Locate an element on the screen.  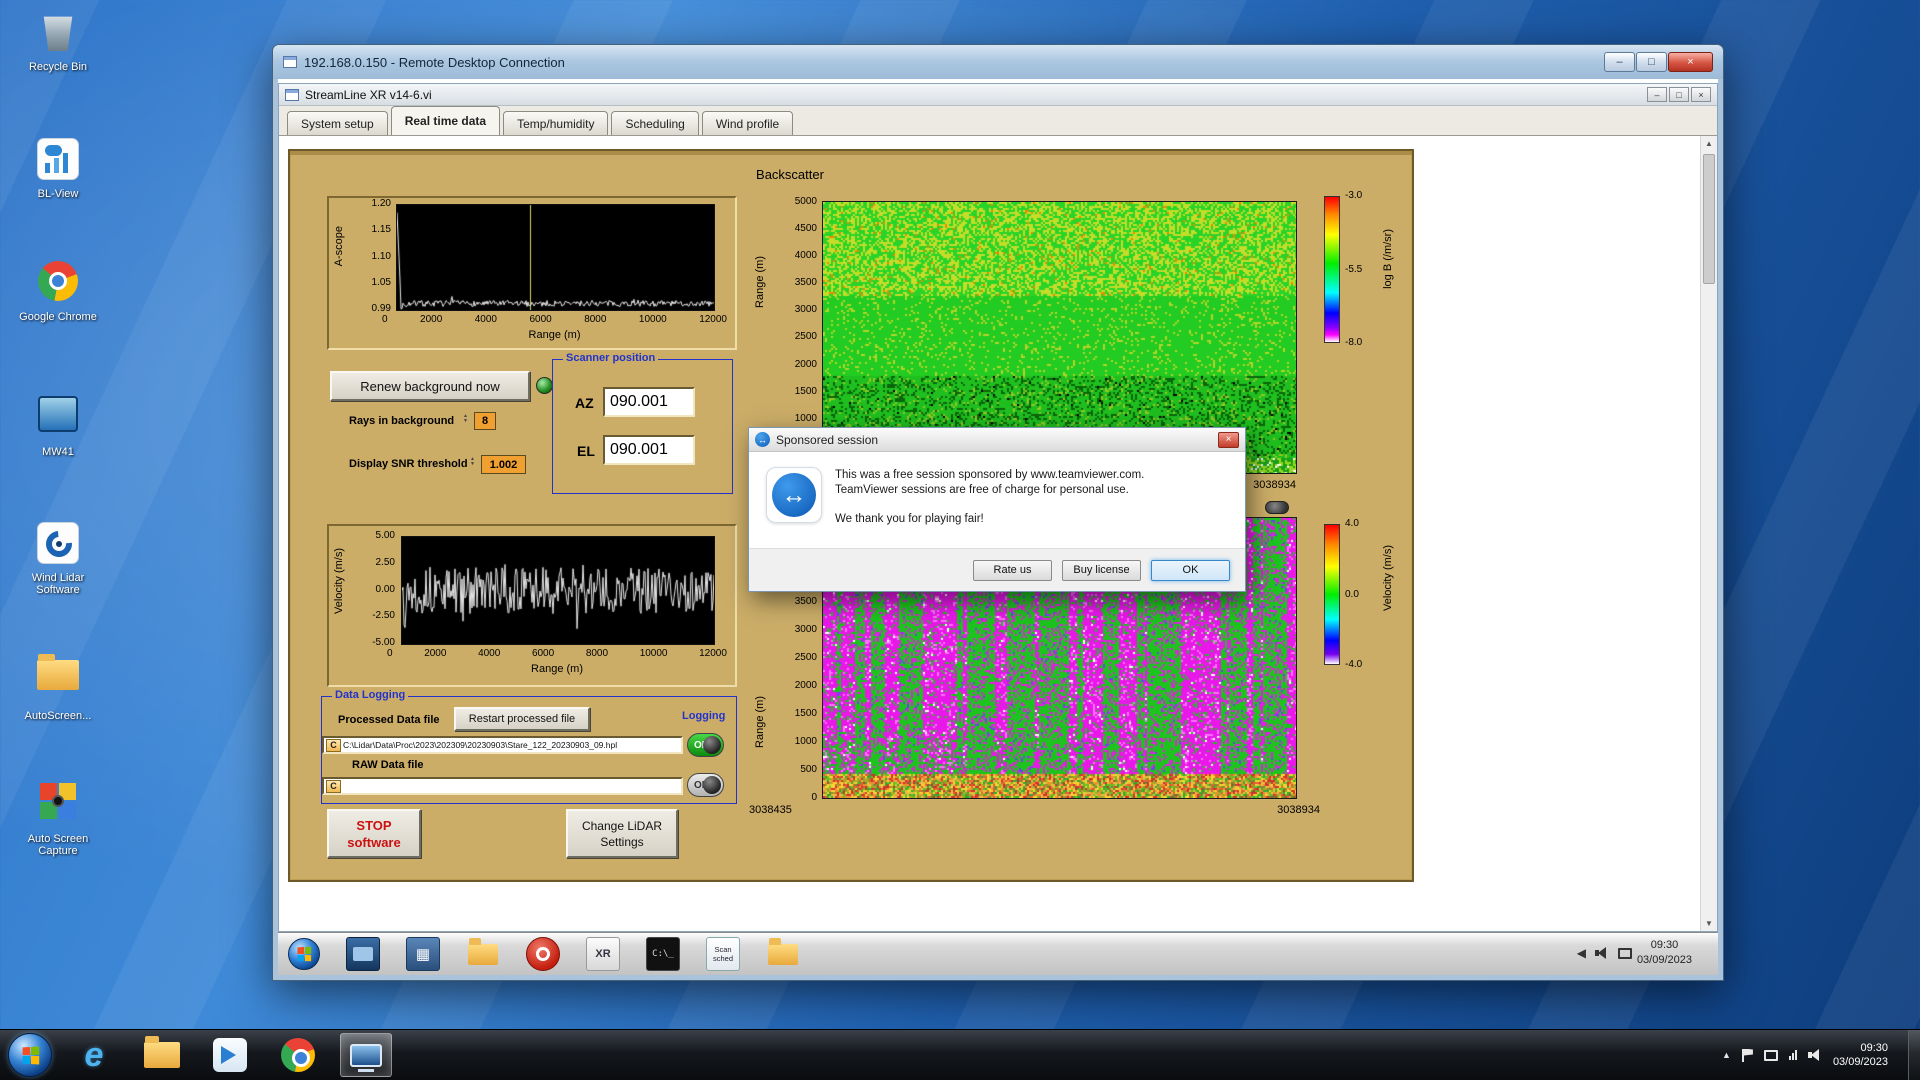
app-restore-button: □ is located at coordinates (1679, 94).